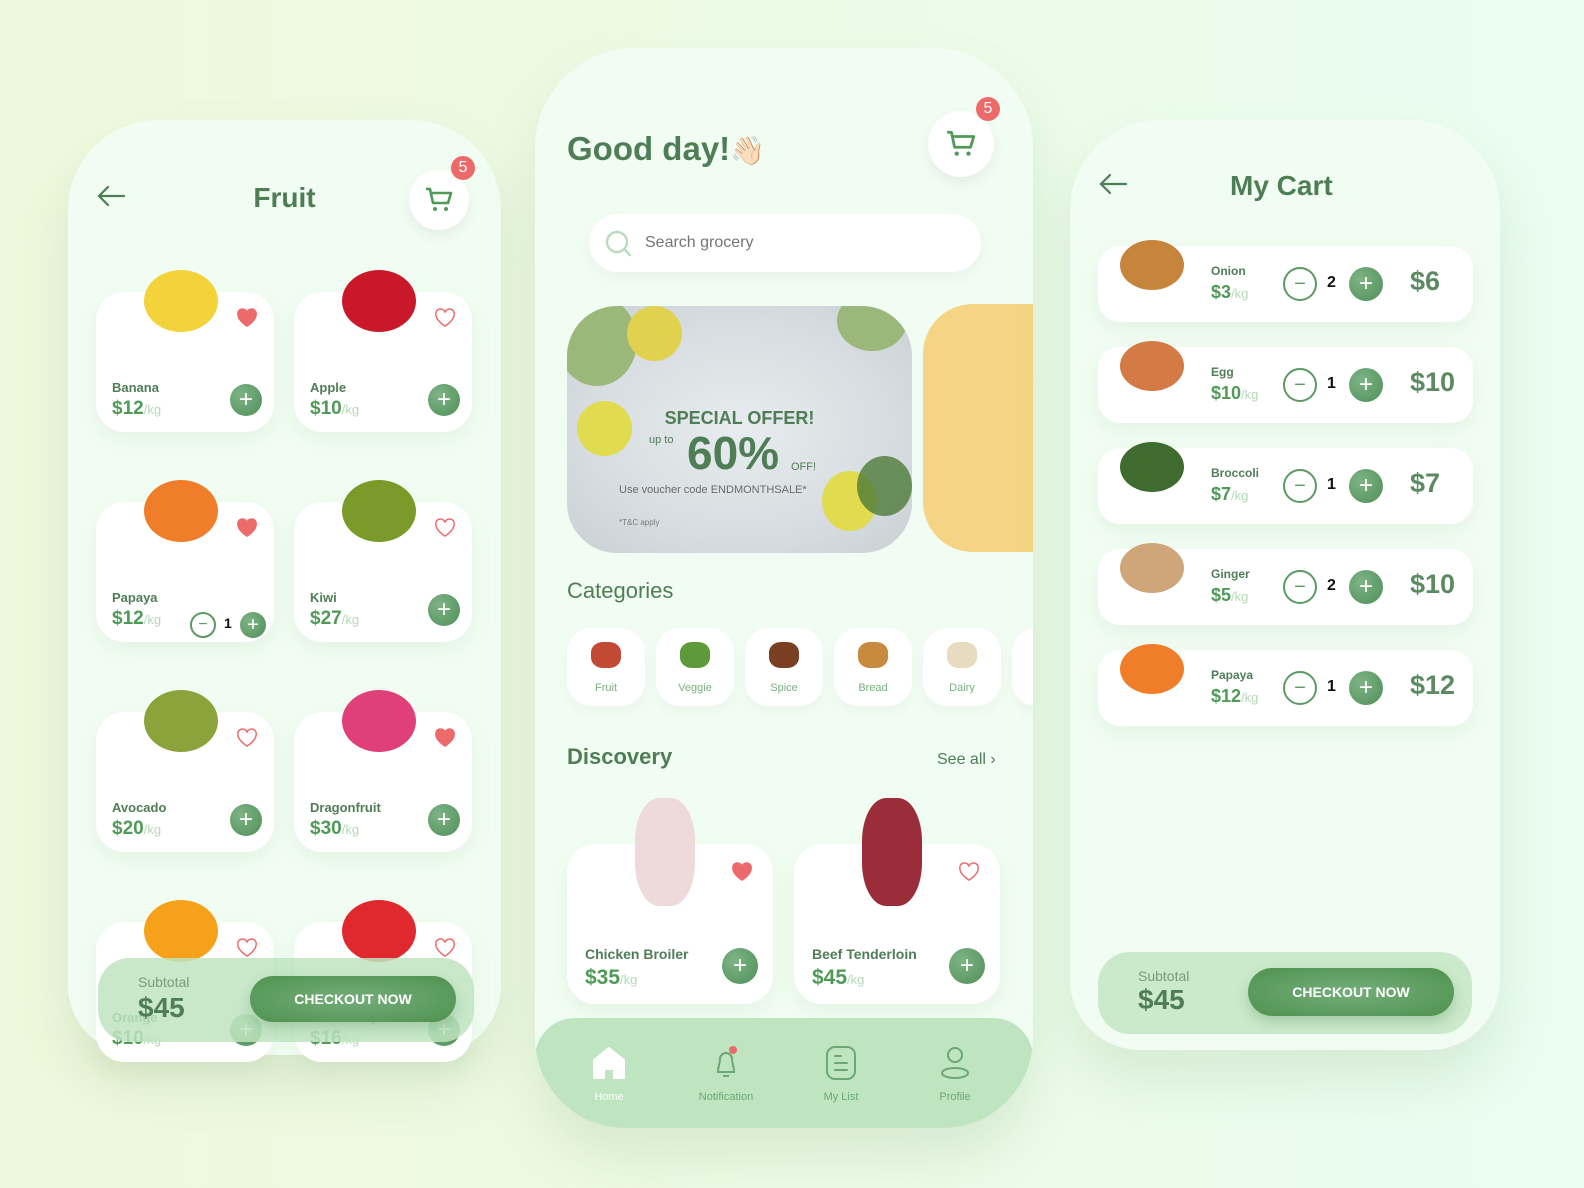  Describe the element at coordinates (961, 143) in the screenshot. I see `cart-icon` at that location.